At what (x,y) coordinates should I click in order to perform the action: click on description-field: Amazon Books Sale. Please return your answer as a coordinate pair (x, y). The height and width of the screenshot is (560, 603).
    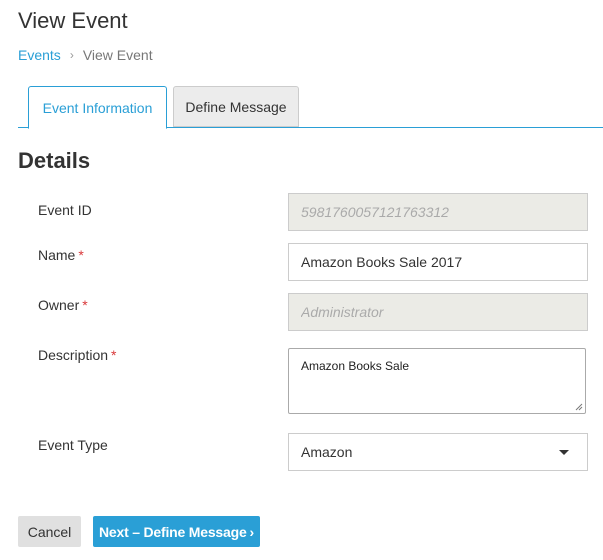
    Looking at the image, I should click on (437, 381).